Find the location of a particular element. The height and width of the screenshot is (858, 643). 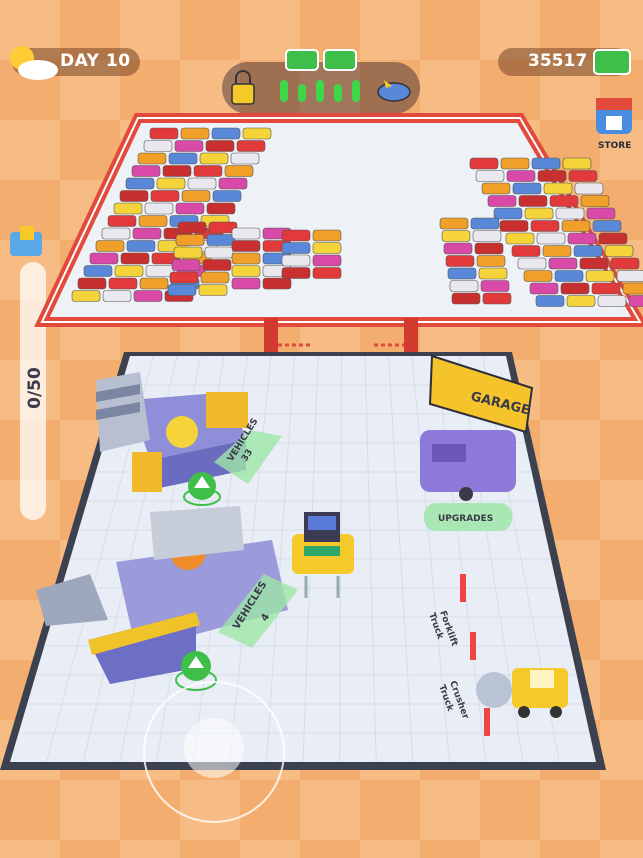

upgrade-trailer is located at coordinates (468, 465).